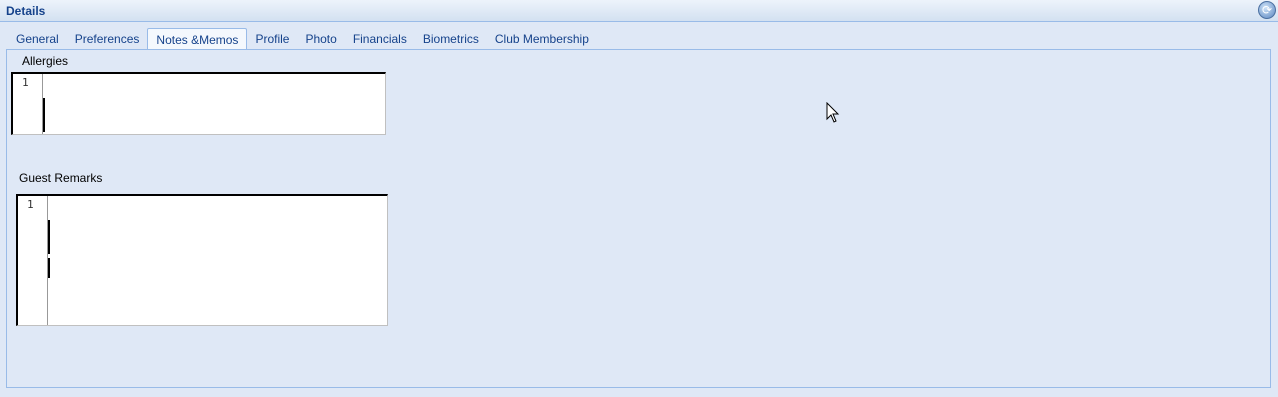 The height and width of the screenshot is (397, 1278). I want to click on guest-remarks-label: Guest Remarks, so click(61, 178).